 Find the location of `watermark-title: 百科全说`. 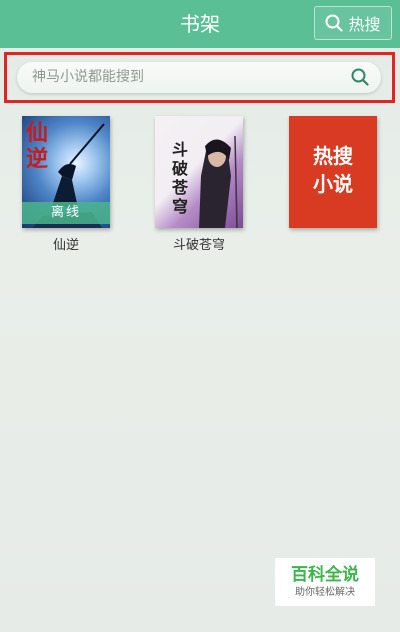

watermark-title: 百科全说 is located at coordinates (325, 575).